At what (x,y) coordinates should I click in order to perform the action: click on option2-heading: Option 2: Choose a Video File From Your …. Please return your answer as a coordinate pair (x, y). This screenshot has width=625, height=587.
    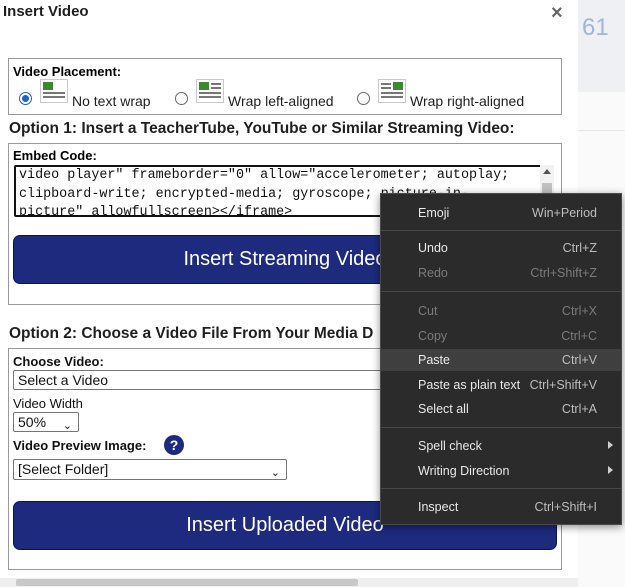
    Looking at the image, I should click on (191, 333).